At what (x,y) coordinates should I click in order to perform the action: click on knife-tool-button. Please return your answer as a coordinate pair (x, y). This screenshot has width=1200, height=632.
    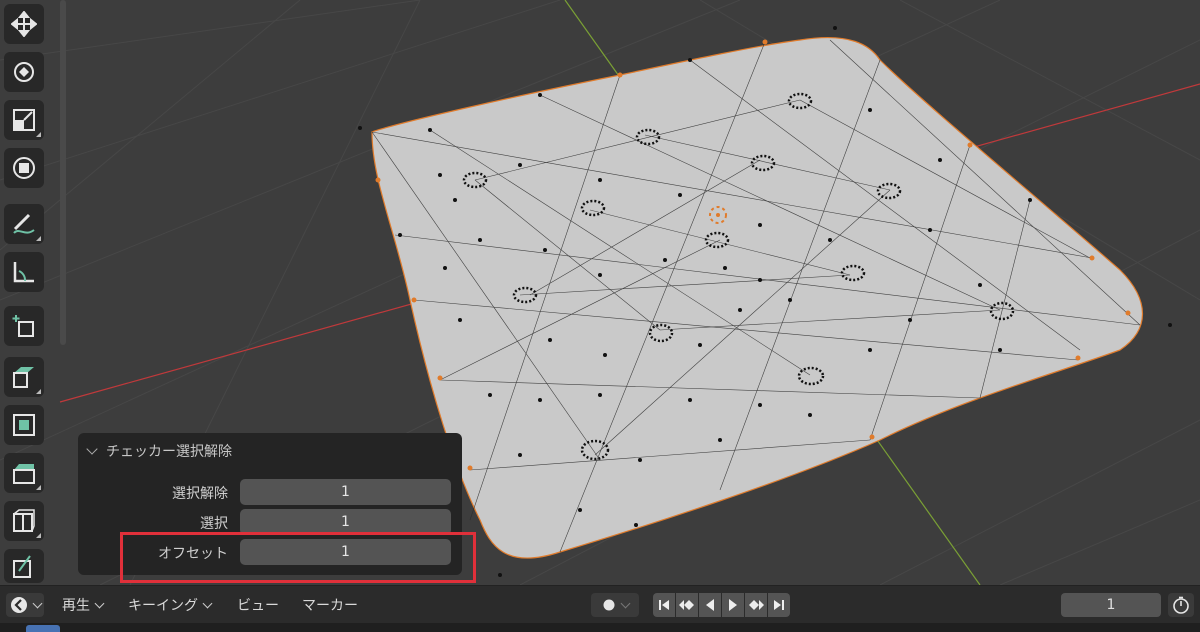
    Looking at the image, I should click on (24, 566).